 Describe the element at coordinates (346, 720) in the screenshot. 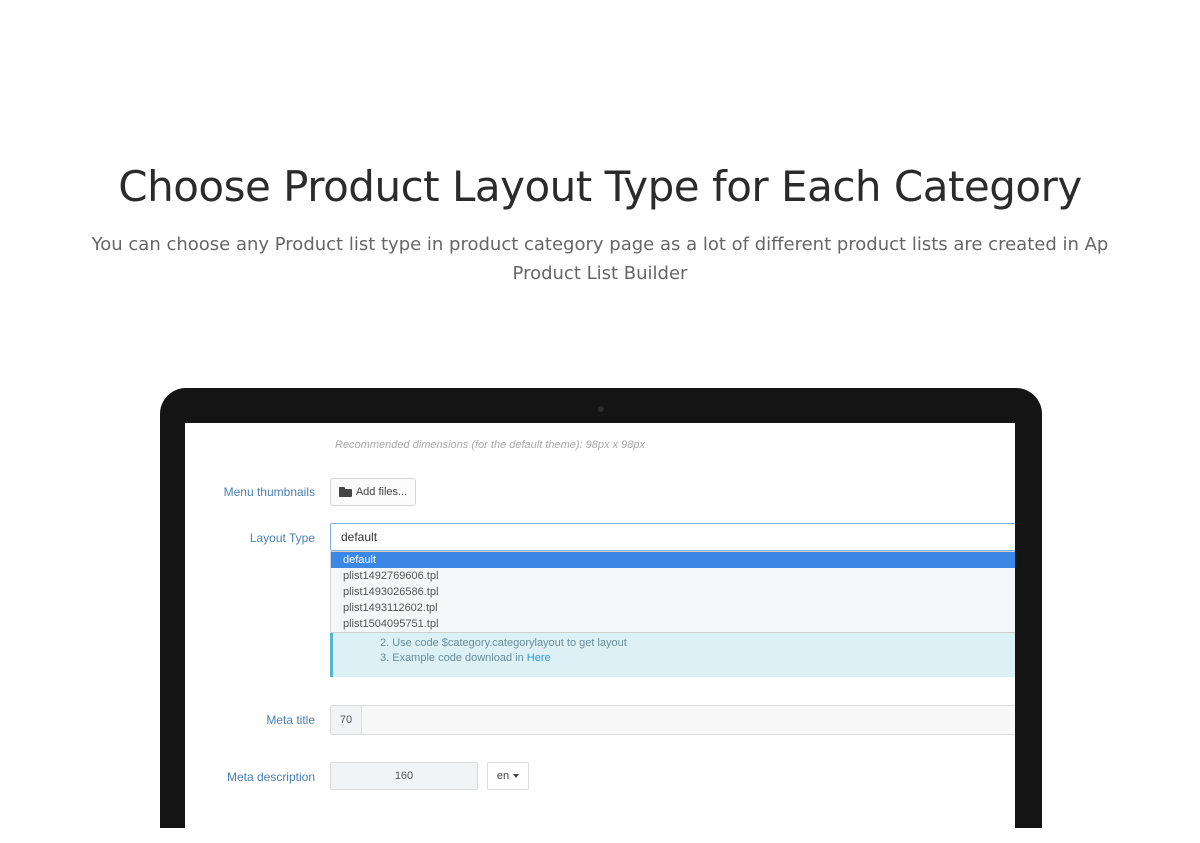

I see `meta-title-char-counter: 70` at that location.